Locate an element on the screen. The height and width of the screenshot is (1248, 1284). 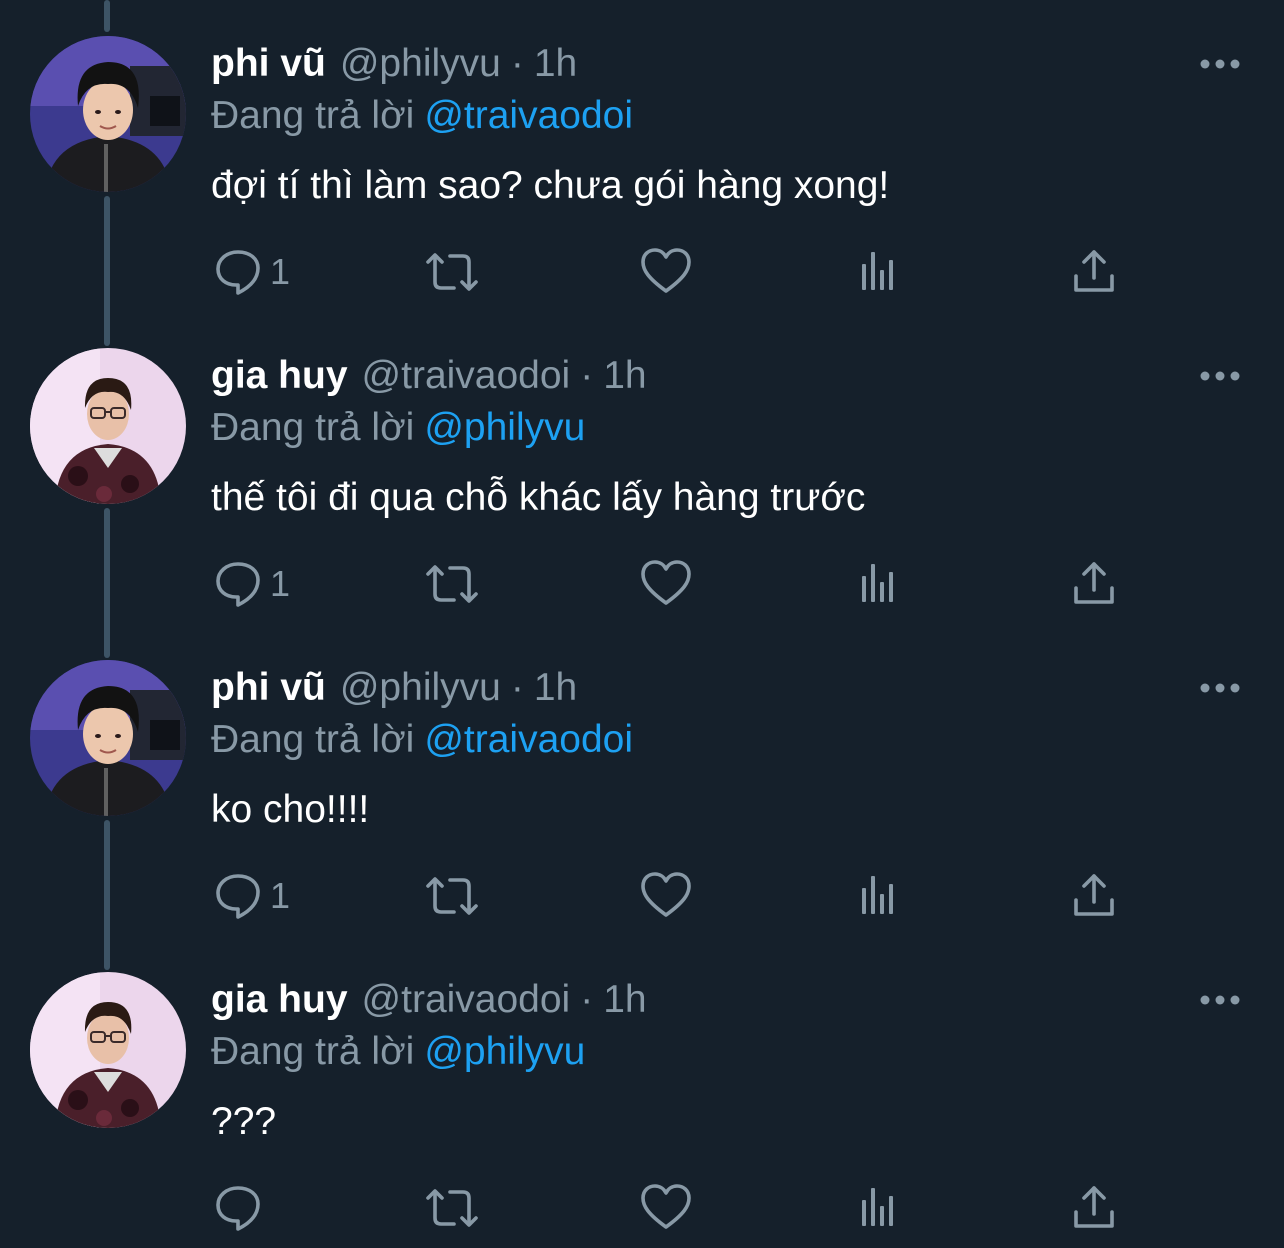
reply-button is located at coordinates (240, 1208).